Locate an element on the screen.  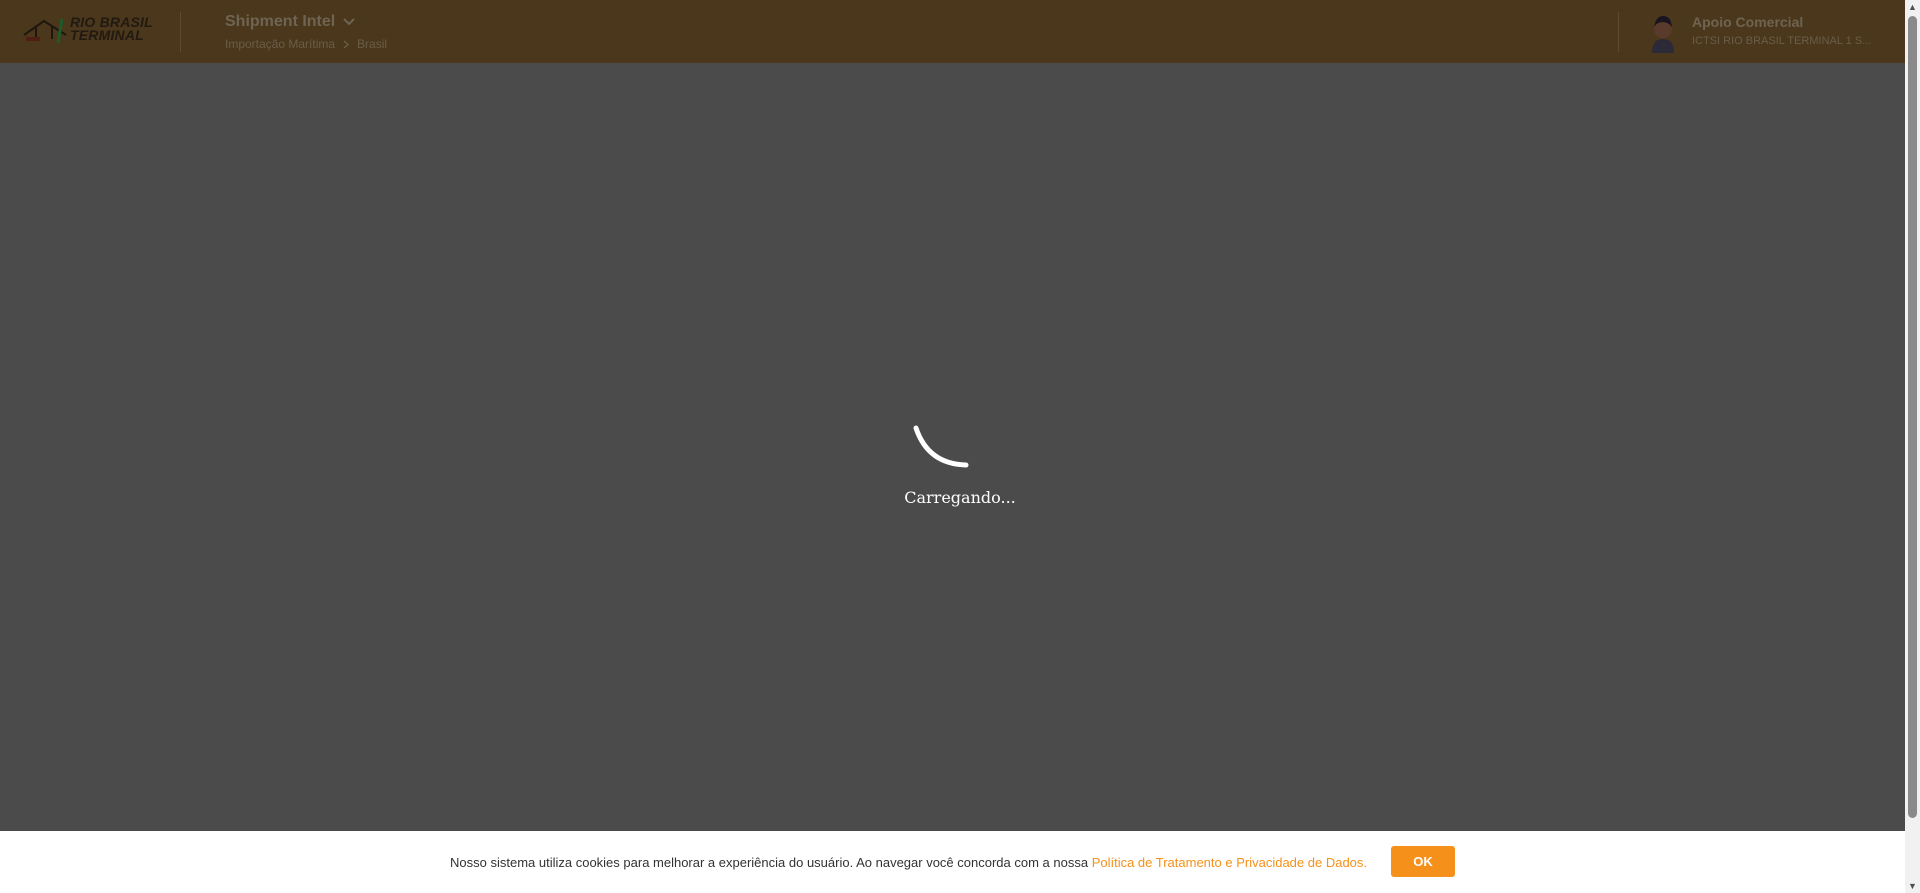
scroll-down-arrow-icon: ▼ is located at coordinates (1912, 886).